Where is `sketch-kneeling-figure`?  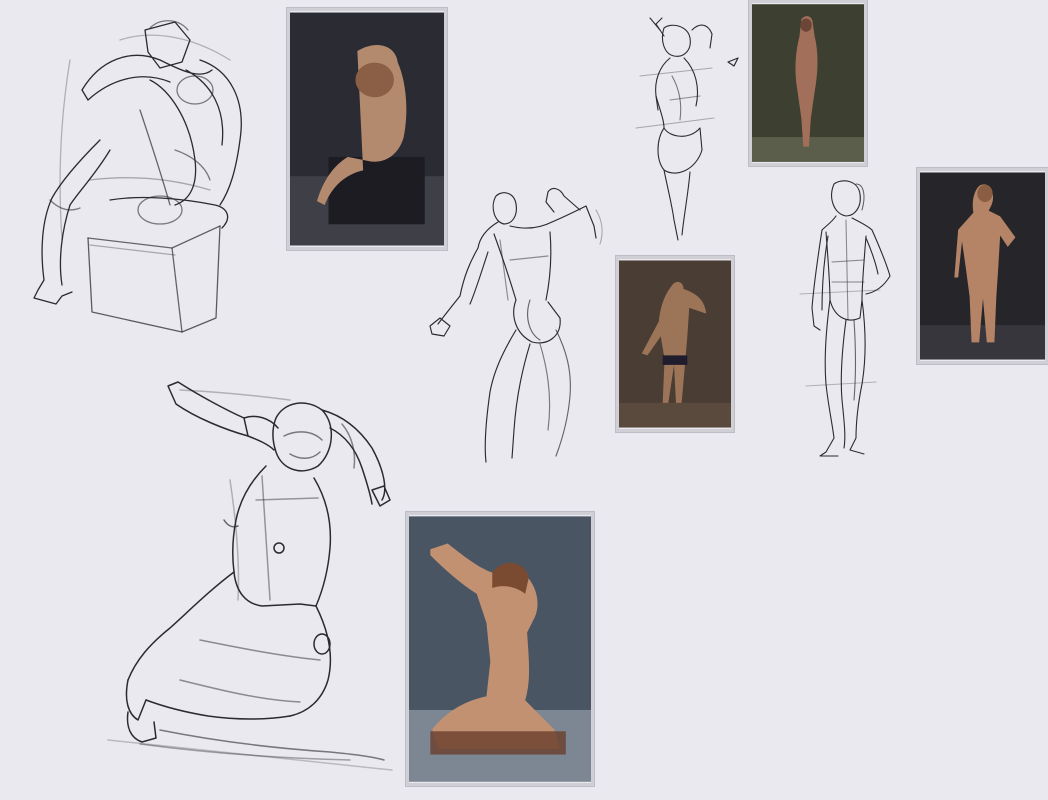
sketch-kneeling-figure is located at coordinates (250, 576).